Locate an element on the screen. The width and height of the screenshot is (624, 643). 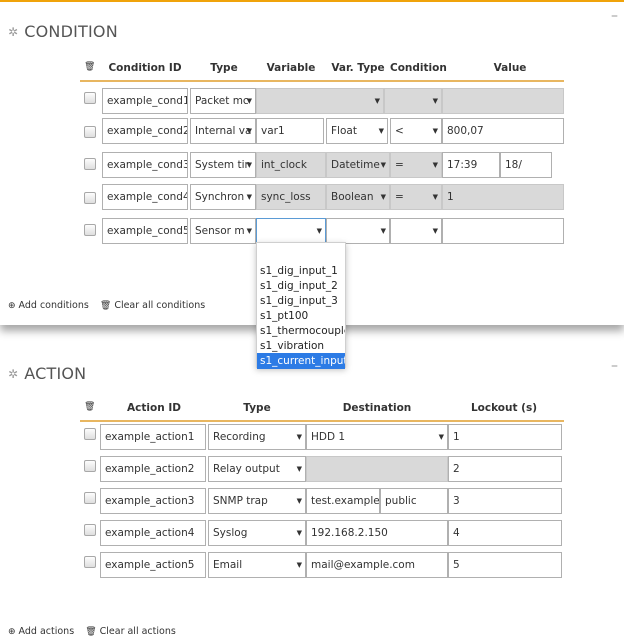
destination-field: 192.168.2.150 is located at coordinates (377, 533).